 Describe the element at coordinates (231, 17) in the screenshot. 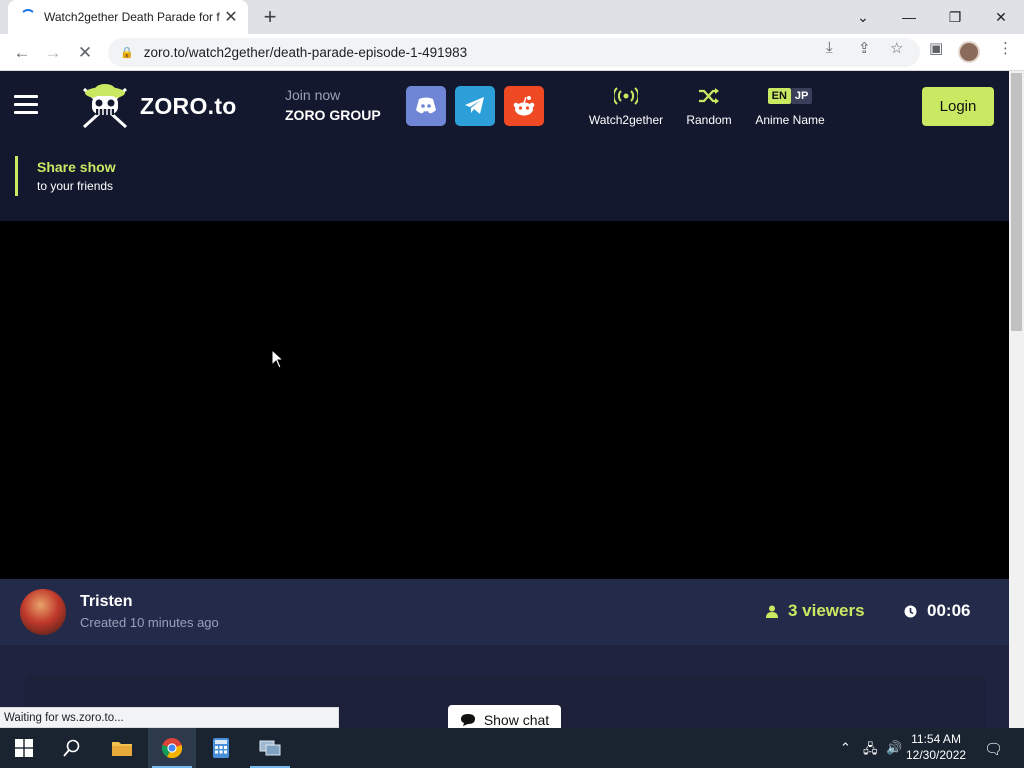

I see `tab-close-icon: ✕` at that location.